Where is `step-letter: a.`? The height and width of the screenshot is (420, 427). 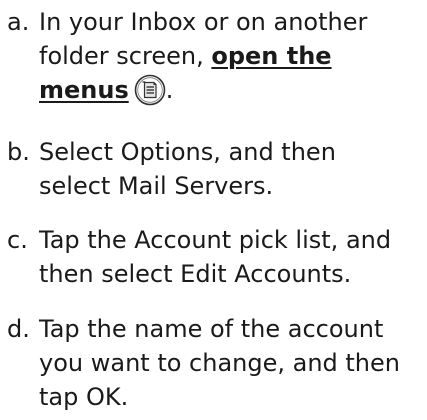 step-letter: a. is located at coordinates (18, 22).